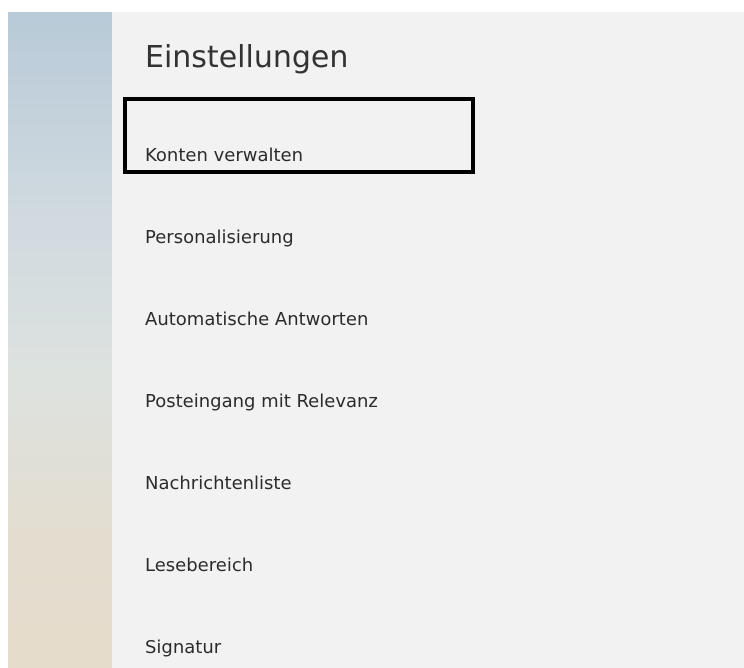  Describe the element at coordinates (257, 319) in the screenshot. I see `settings-item-label: Automatische Antworten` at that location.